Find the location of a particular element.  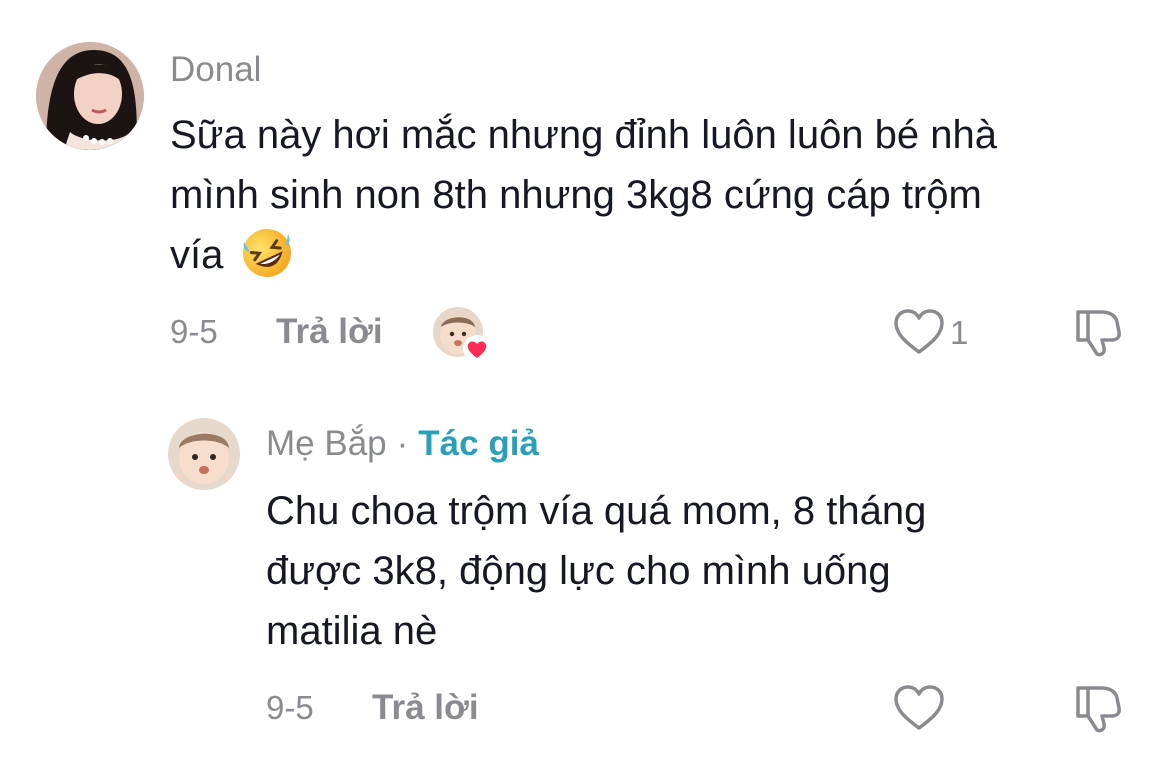

reply-username: Mẹ Bắp · Tác giả is located at coordinates (402, 443).